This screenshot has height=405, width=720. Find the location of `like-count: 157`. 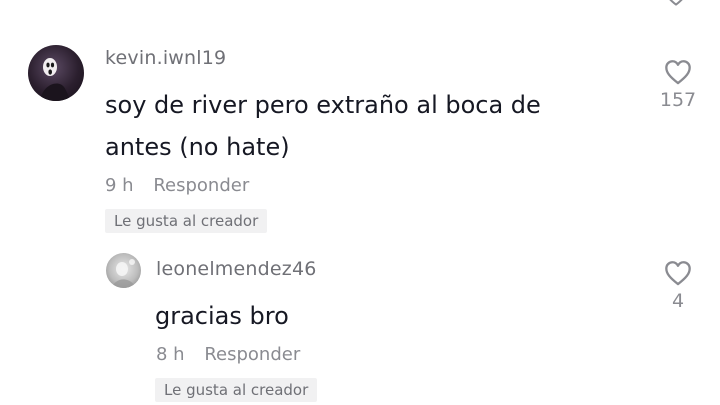

like-count: 157 is located at coordinates (678, 100).